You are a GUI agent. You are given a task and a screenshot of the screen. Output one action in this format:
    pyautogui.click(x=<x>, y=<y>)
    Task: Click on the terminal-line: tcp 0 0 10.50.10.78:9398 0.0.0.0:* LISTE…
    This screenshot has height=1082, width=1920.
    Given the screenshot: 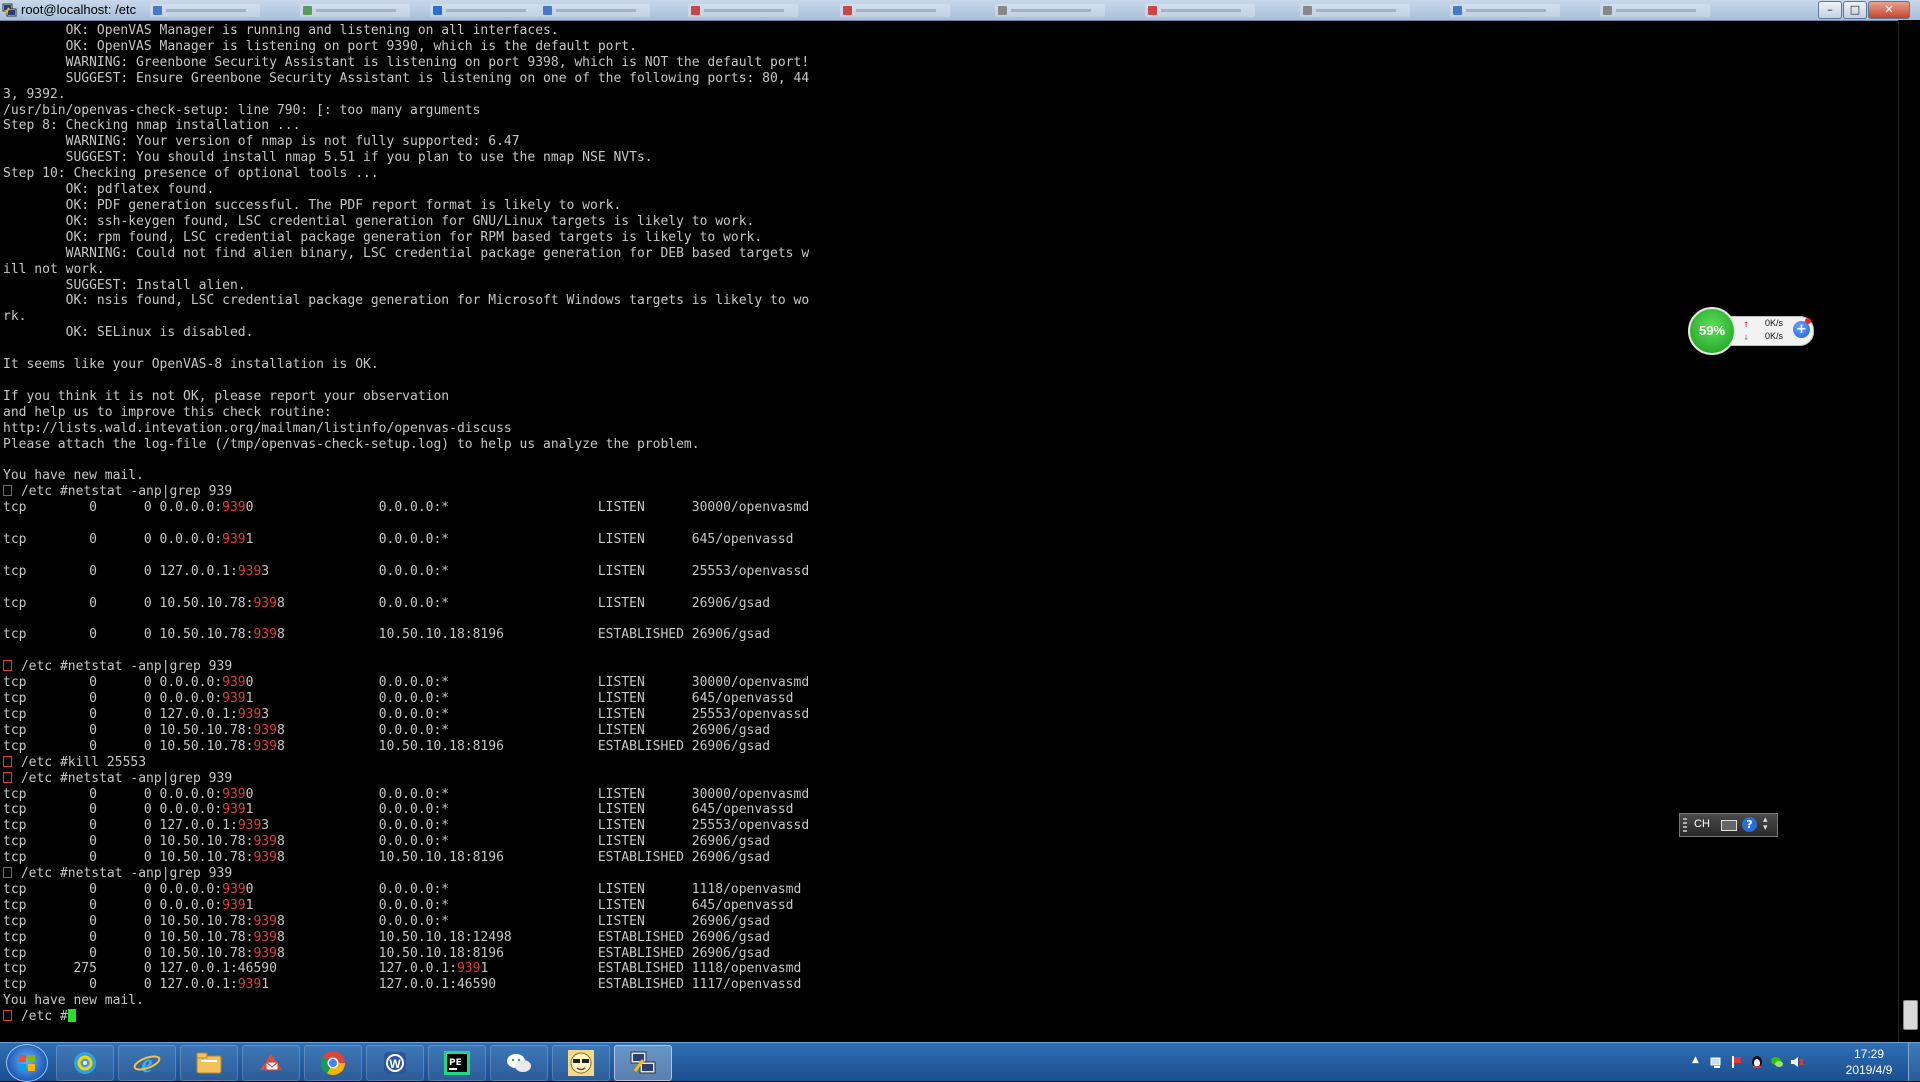 What is the action you would take?
    pyautogui.click(x=949, y=922)
    